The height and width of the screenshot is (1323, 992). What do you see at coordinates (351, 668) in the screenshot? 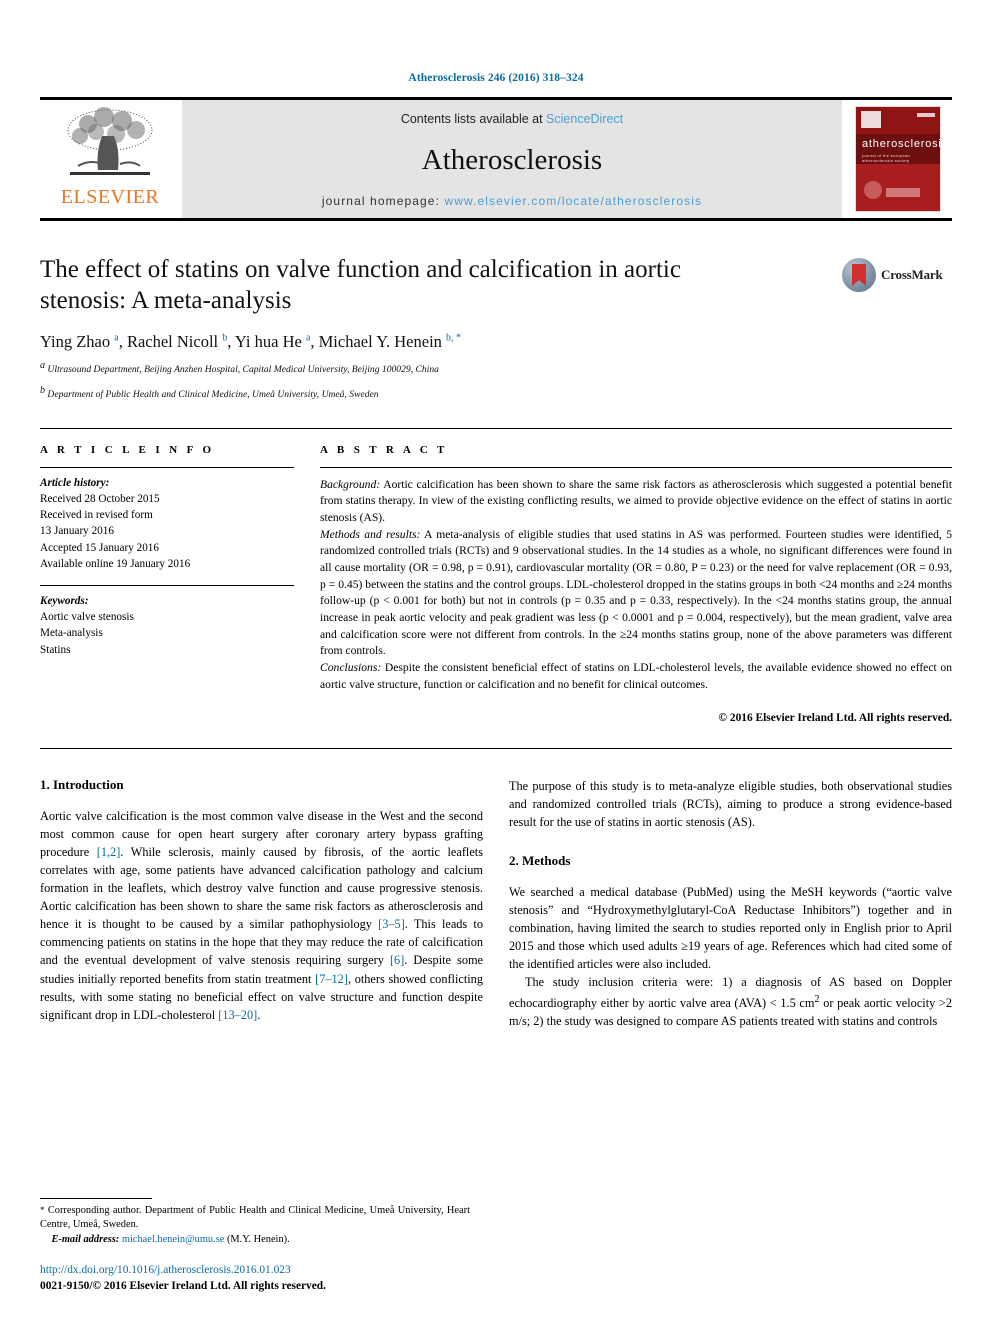
I see `abstract-conclusions-label: Conclusions:` at bounding box center [351, 668].